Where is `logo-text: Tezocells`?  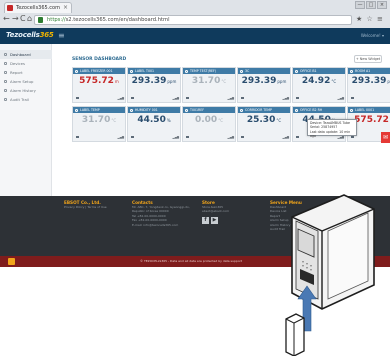
logo-text: Tezocells is located at coordinates (23, 35).